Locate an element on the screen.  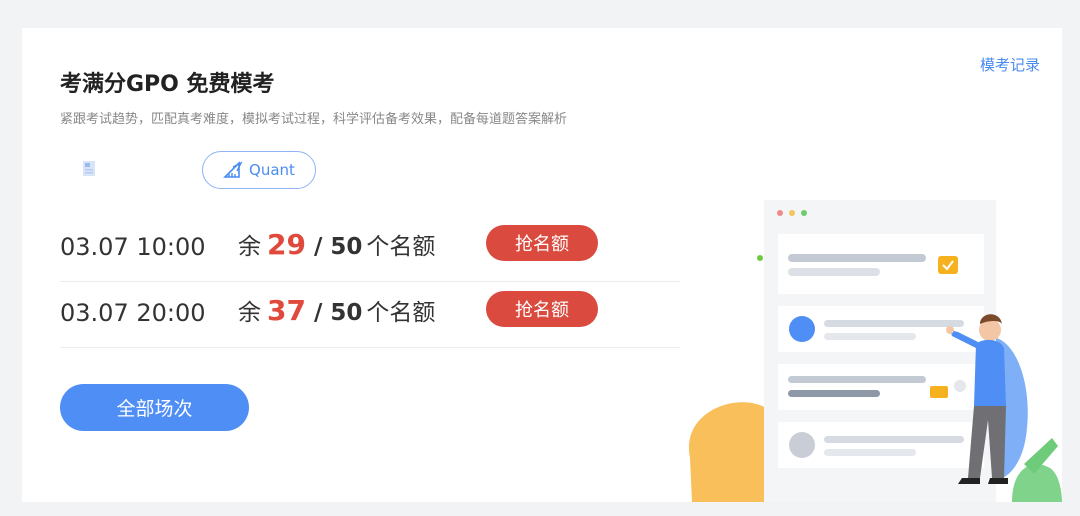
ruler-triangle-icon is located at coordinates (233, 169).